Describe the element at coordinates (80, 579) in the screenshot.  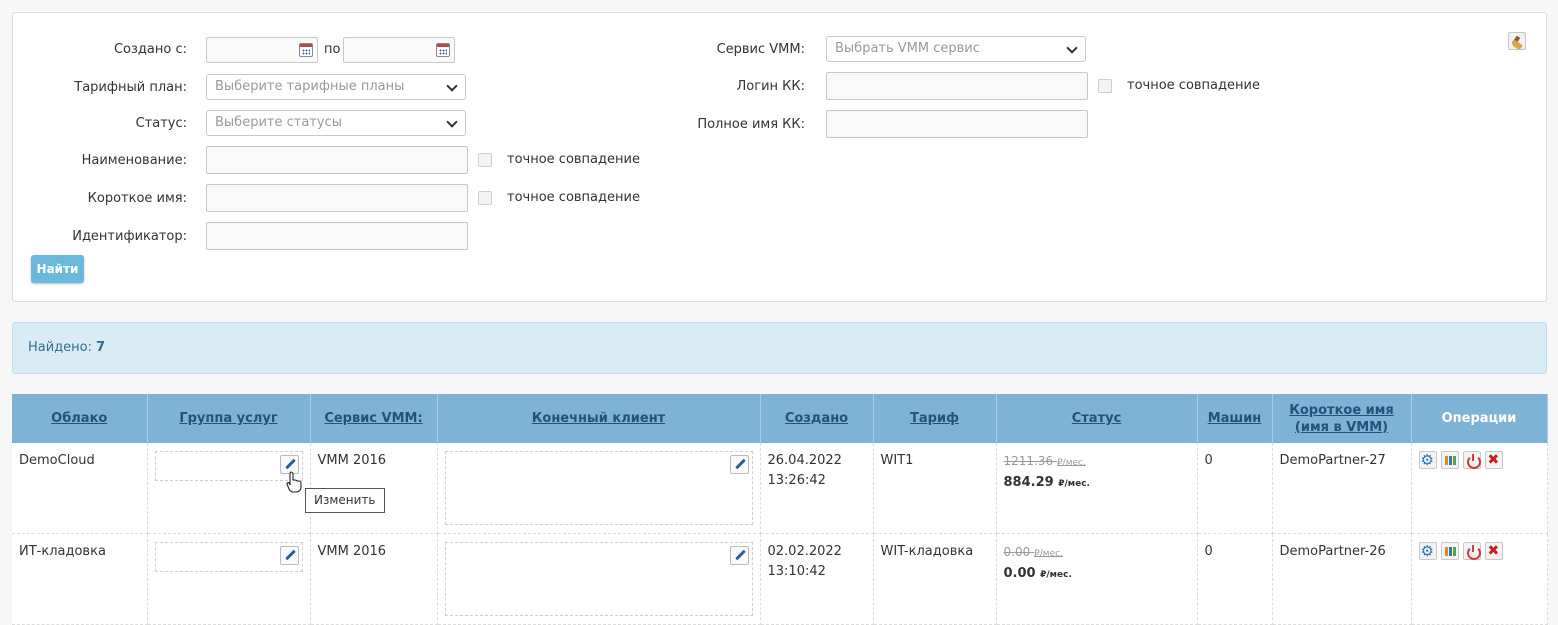
I see `cell-cloud: ИТ-кладовка` at that location.